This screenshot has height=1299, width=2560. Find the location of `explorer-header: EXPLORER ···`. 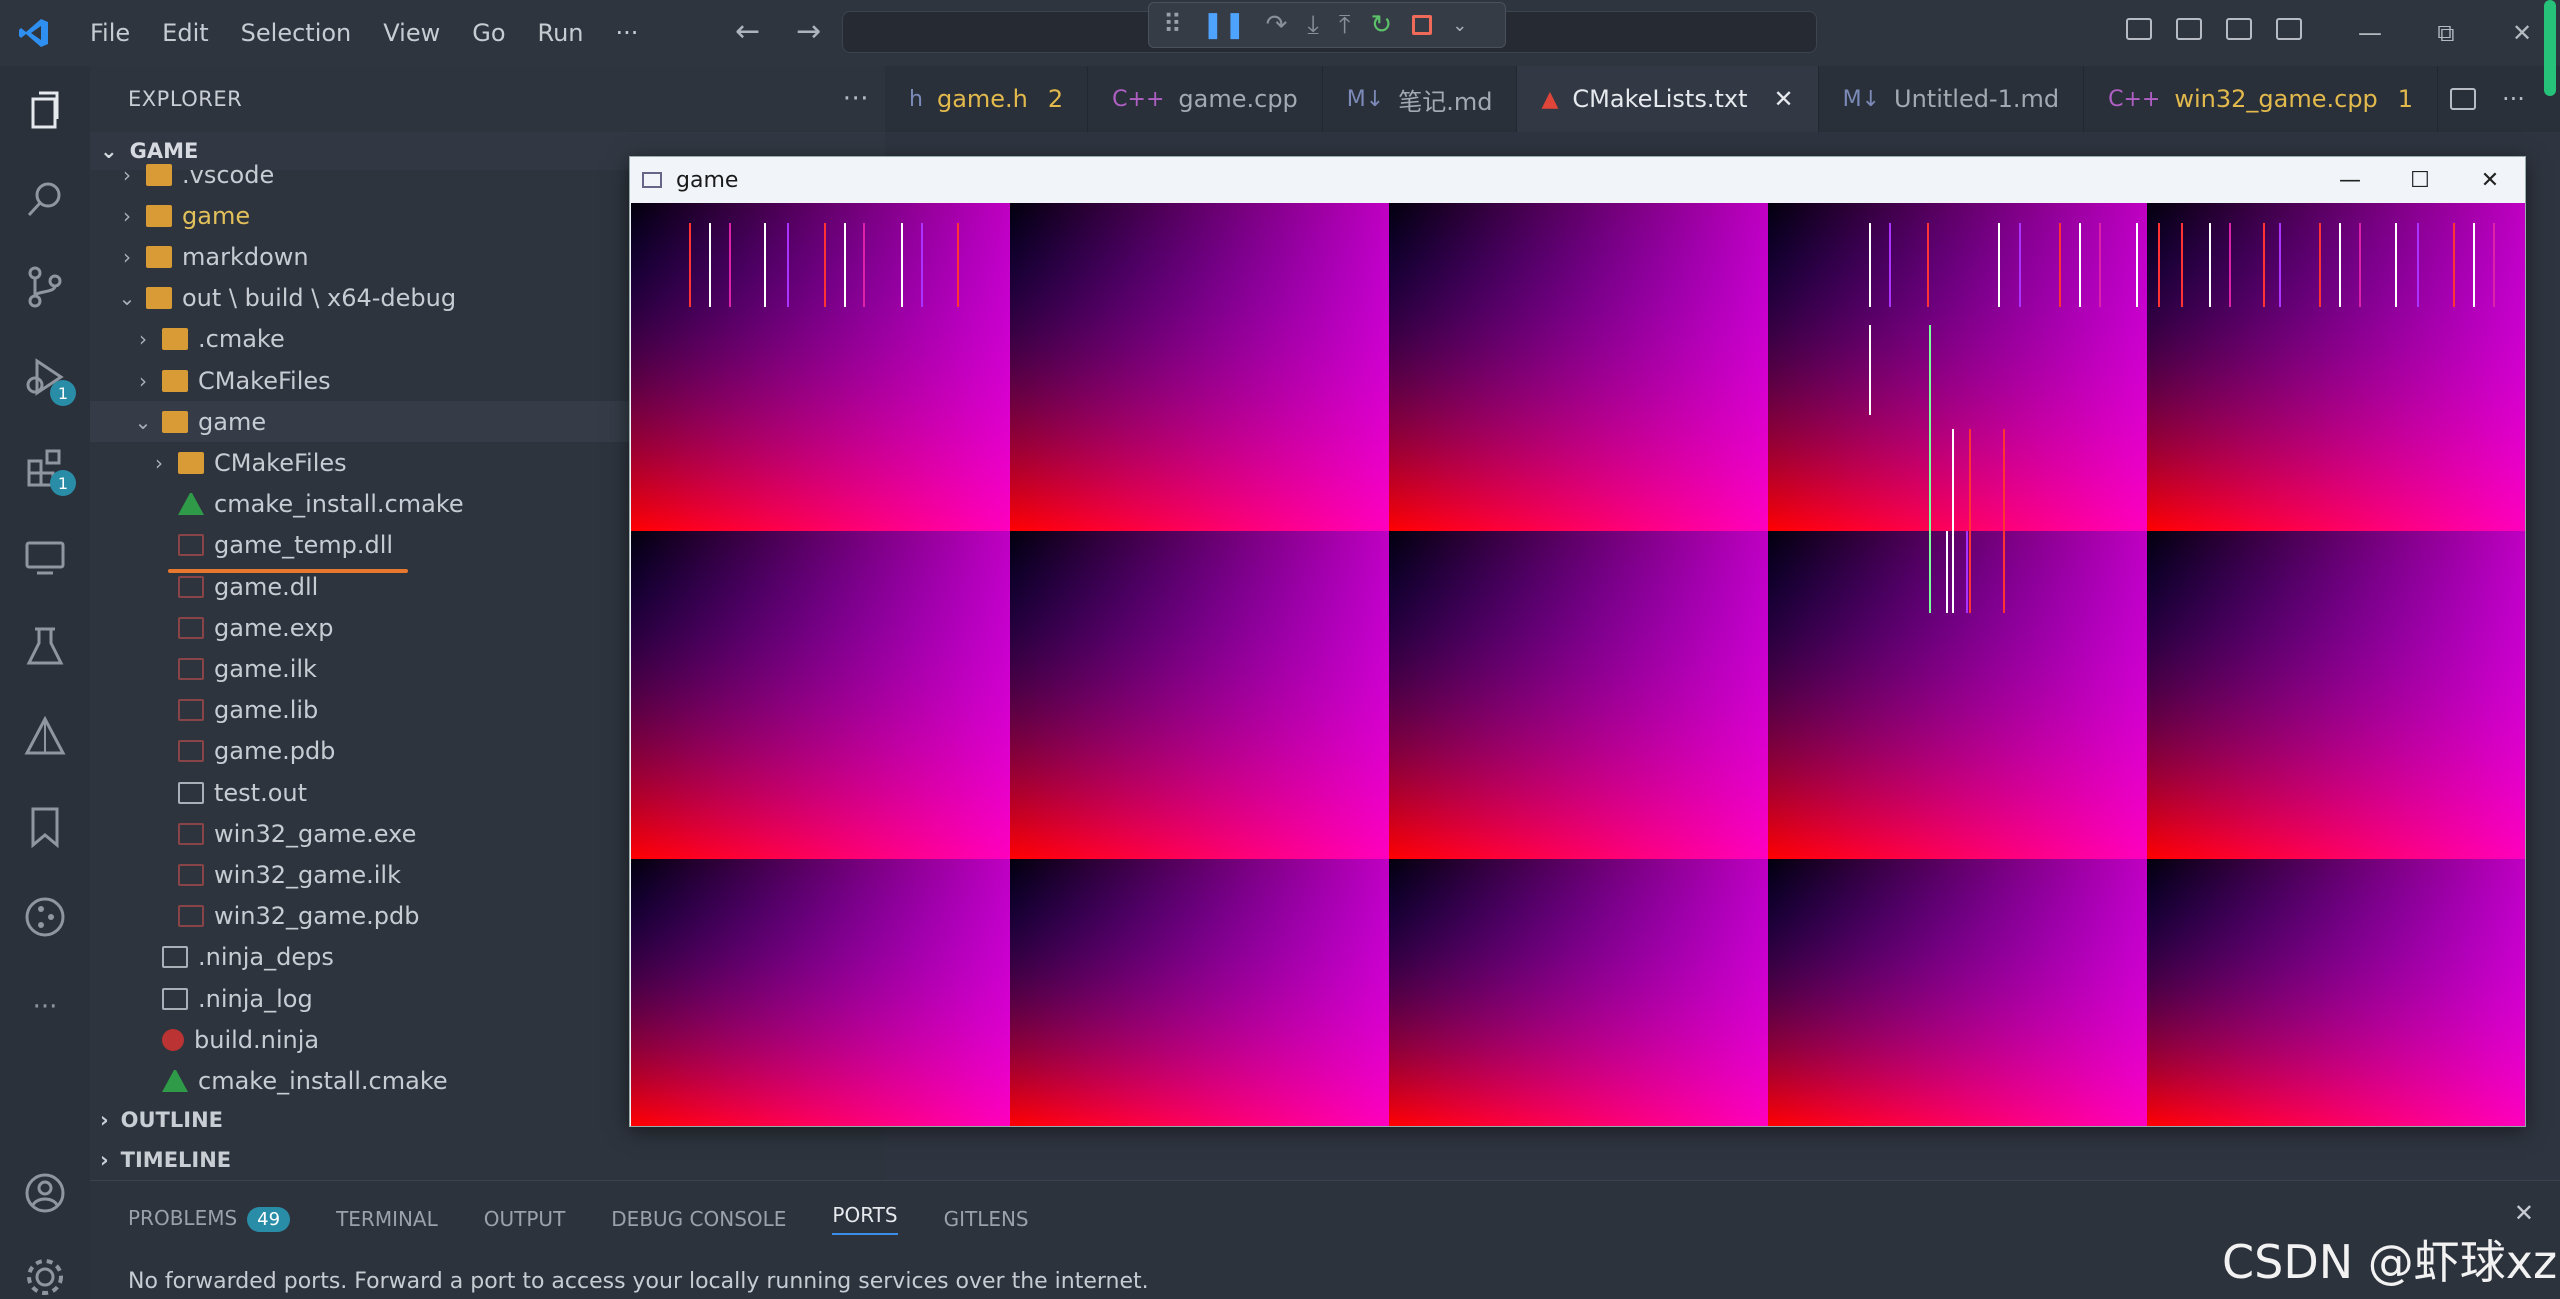

explorer-header: EXPLORER ··· is located at coordinates (487, 99).